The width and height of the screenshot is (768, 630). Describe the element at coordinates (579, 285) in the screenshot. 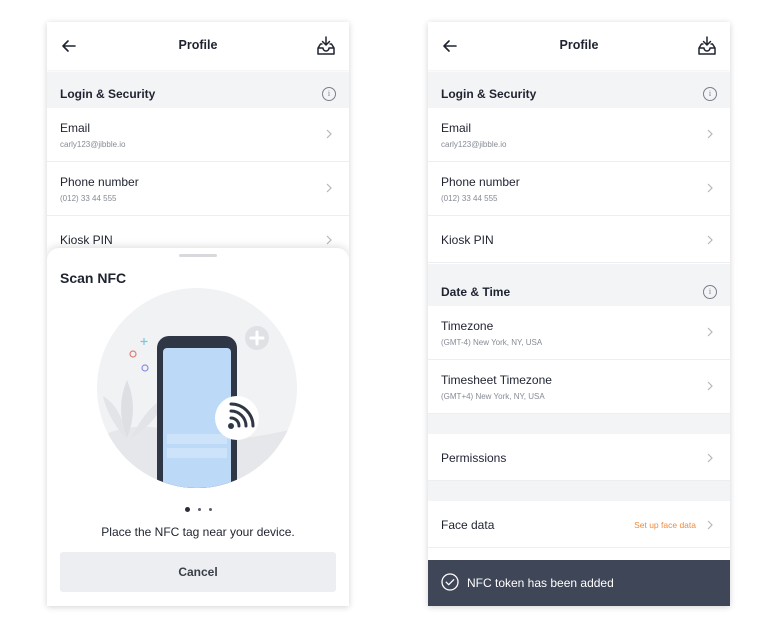

I see `date-time-section-header: Date & Time i` at that location.